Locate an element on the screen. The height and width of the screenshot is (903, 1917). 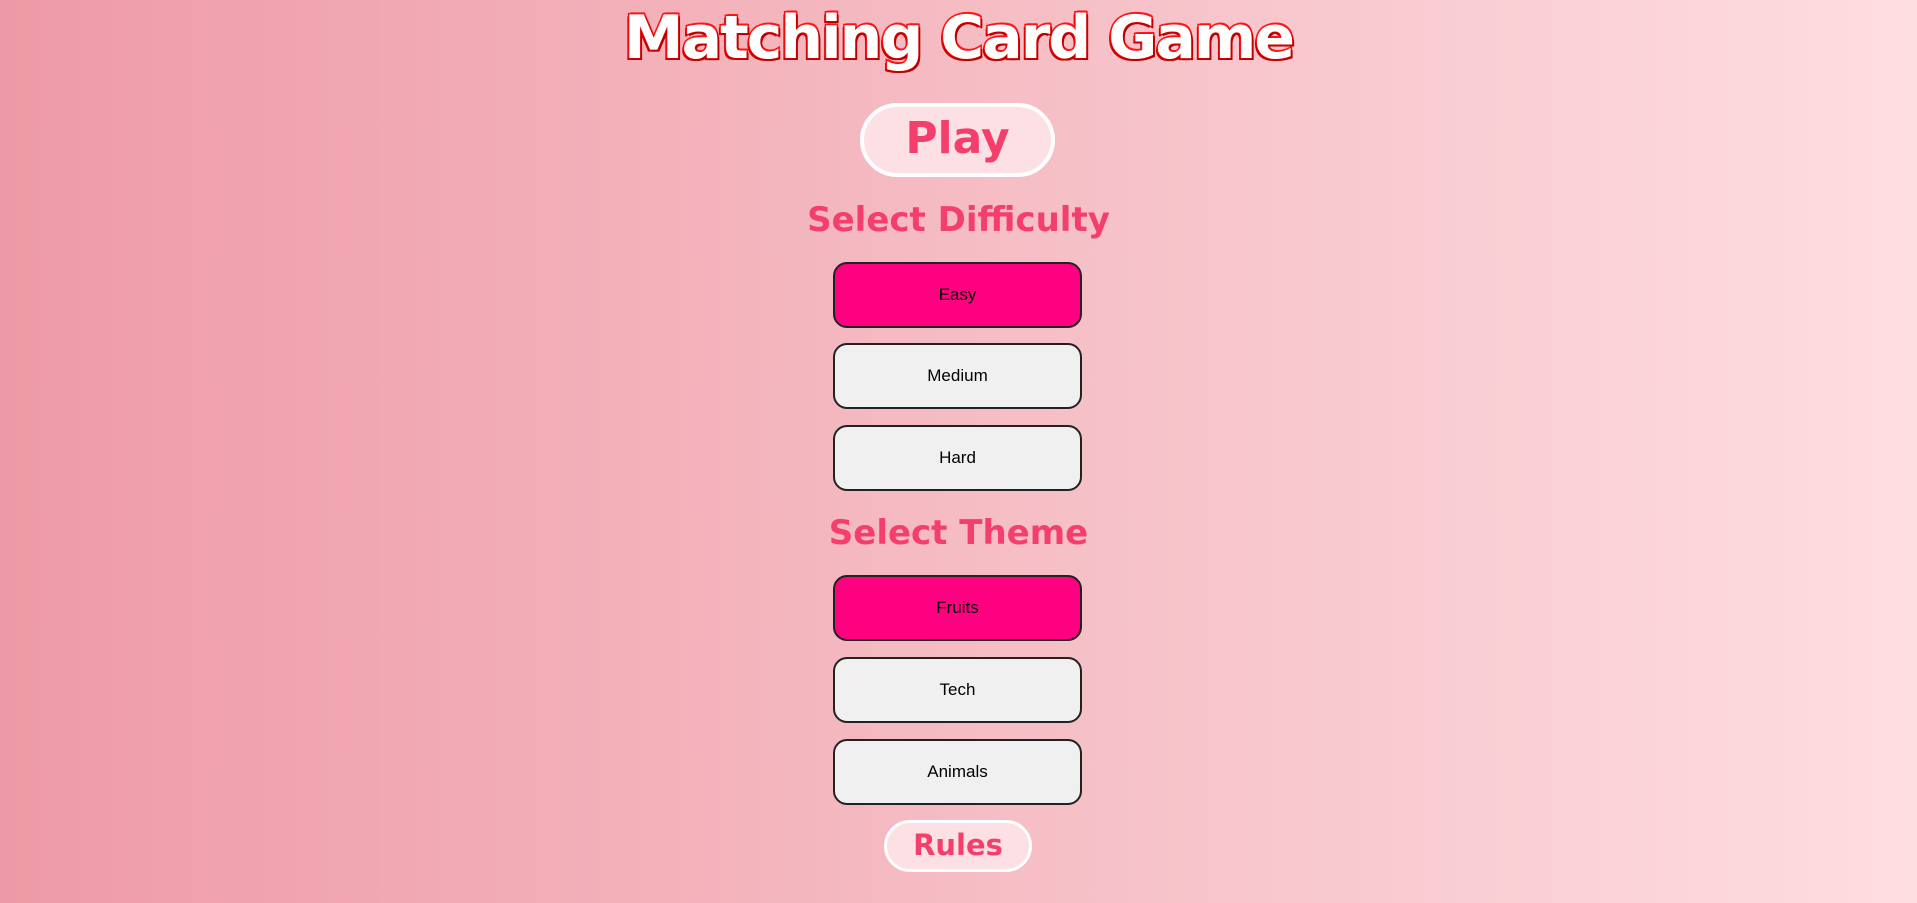
play-button: Play is located at coordinates (957, 140).